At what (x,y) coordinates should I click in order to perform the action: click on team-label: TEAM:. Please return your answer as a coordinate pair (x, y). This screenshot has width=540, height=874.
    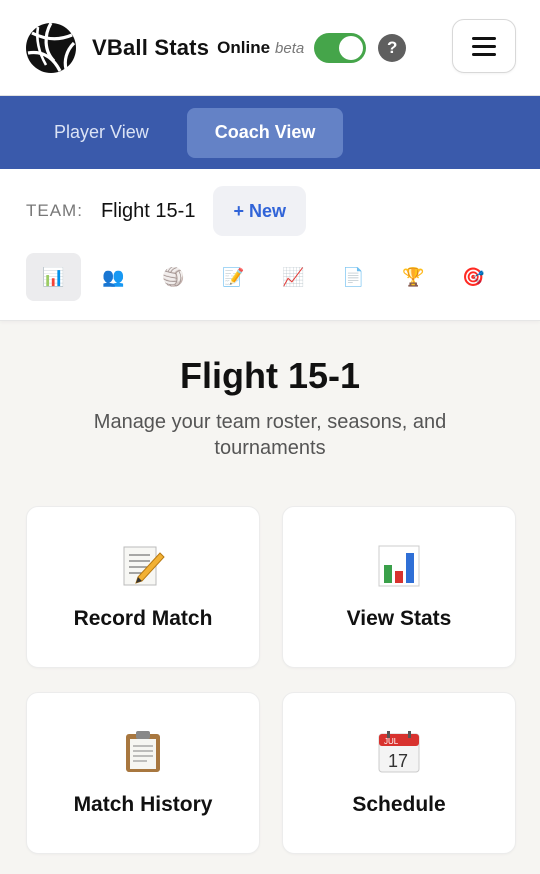
    Looking at the image, I should click on (54, 210).